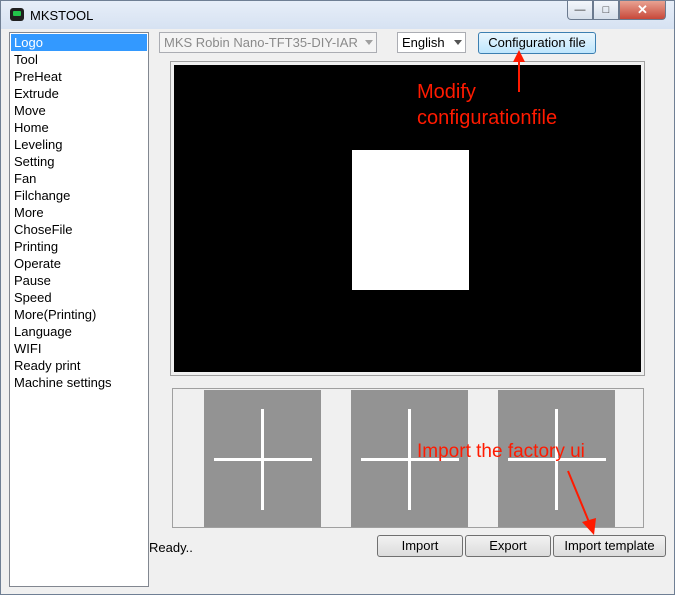 This screenshot has height=595, width=675. Describe the element at coordinates (62, 15) in the screenshot. I see `window-title: MKSTOOL` at that location.